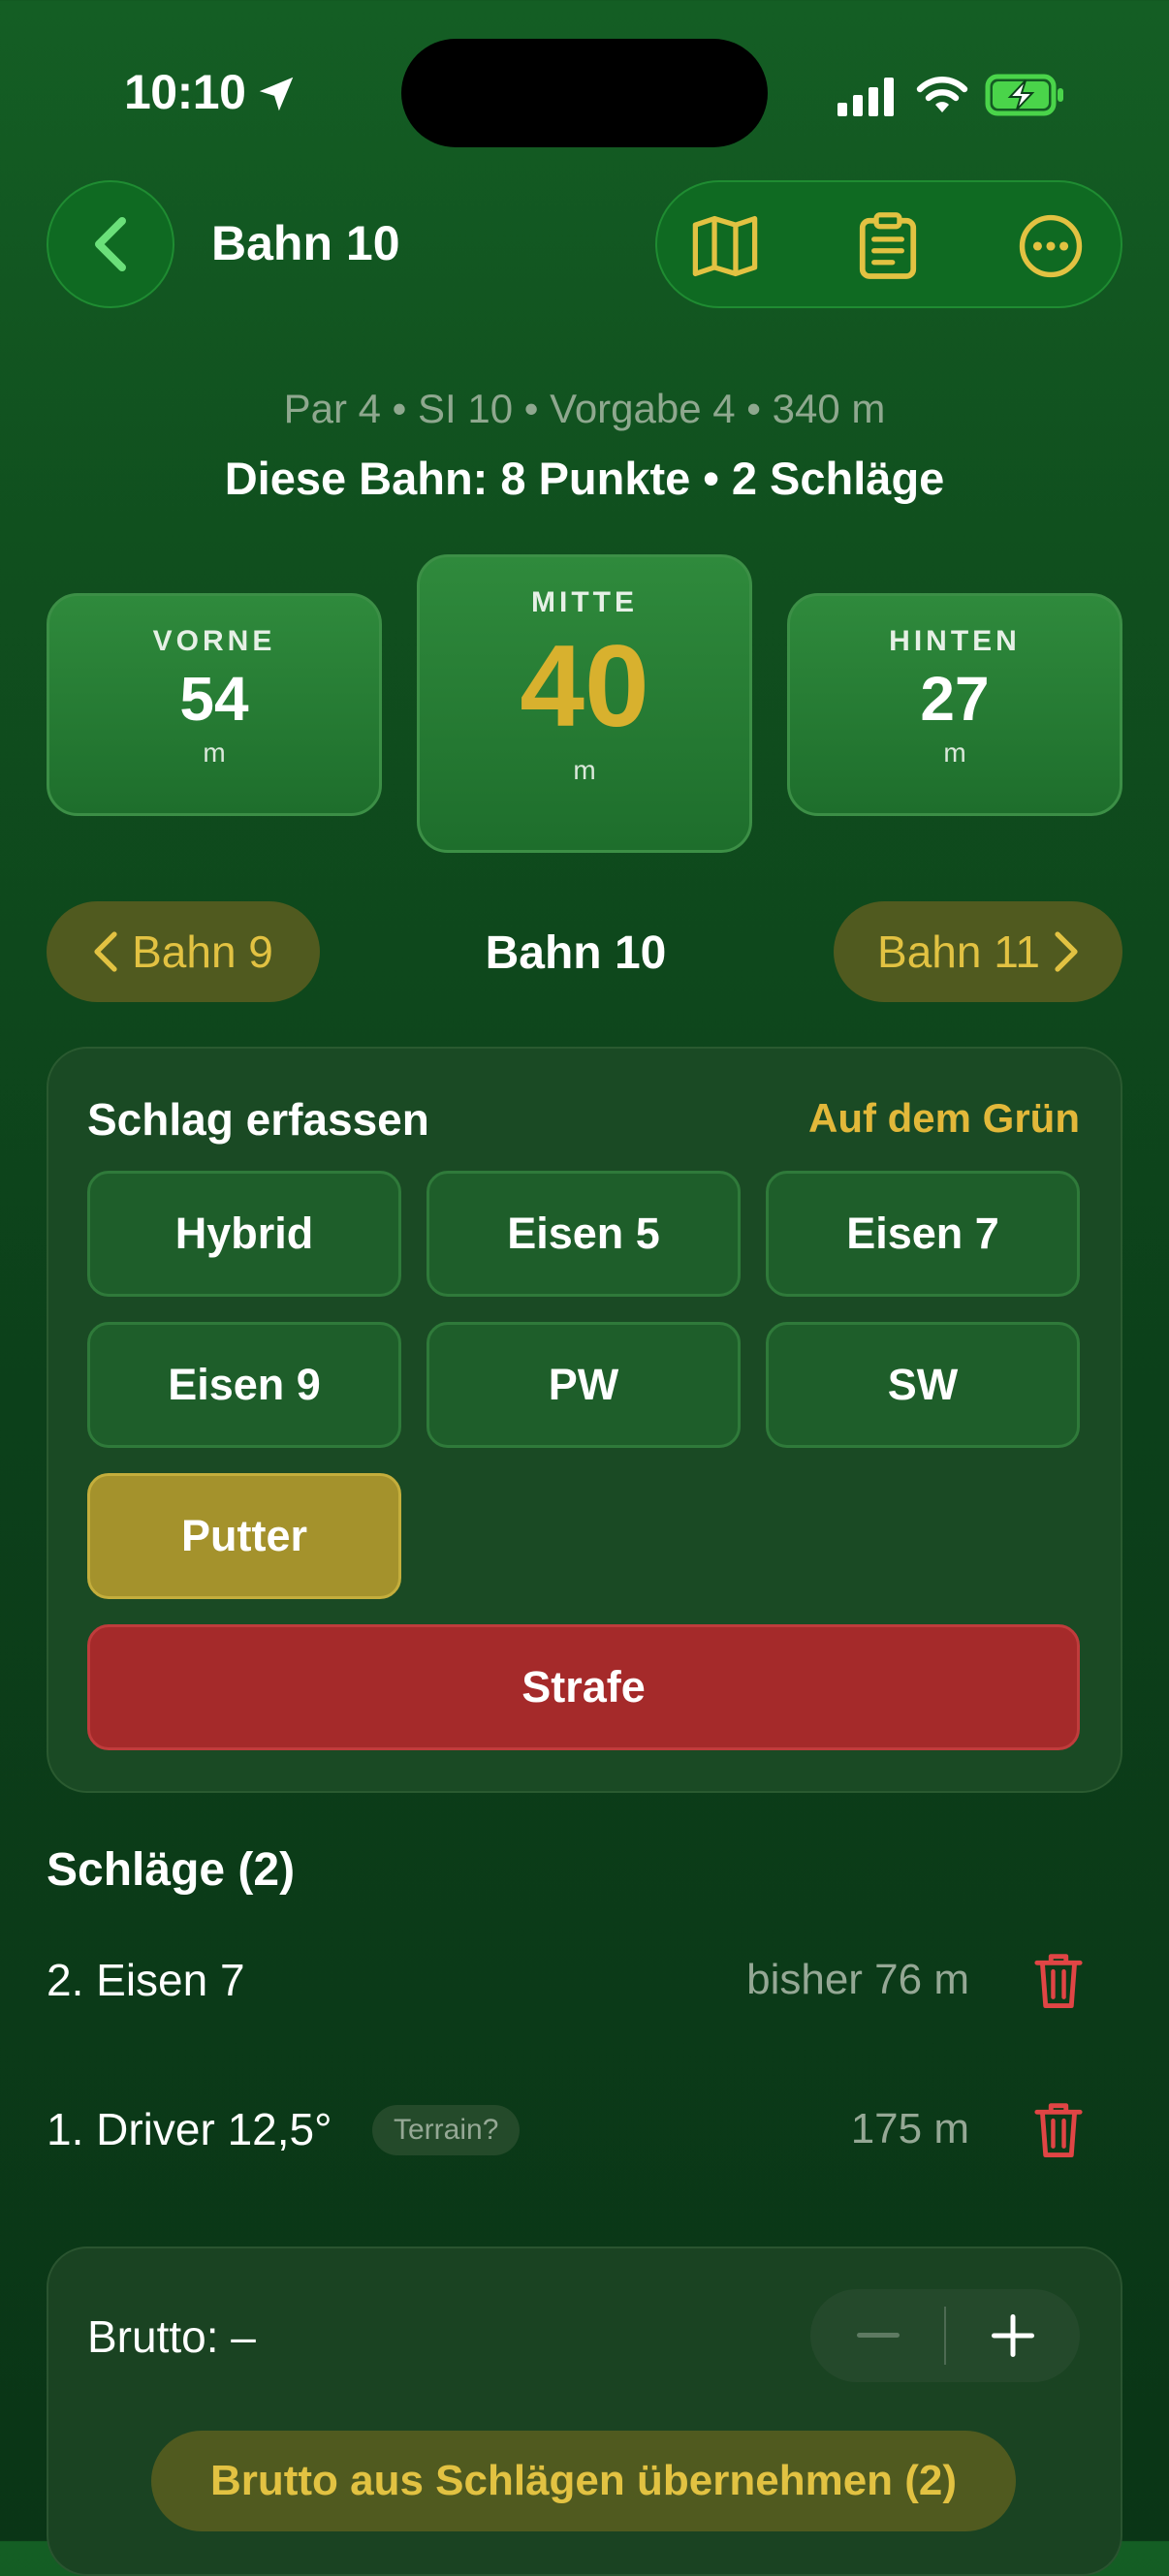  I want to click on scorecard-button, so click(888, 246).